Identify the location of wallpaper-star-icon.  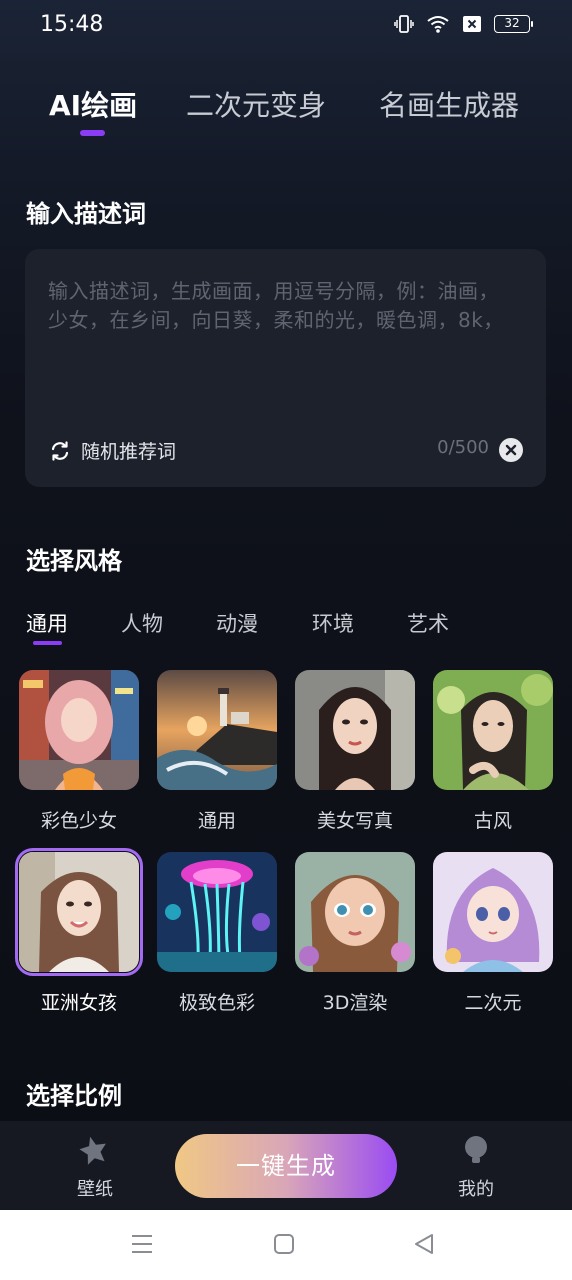
(92, 1150).